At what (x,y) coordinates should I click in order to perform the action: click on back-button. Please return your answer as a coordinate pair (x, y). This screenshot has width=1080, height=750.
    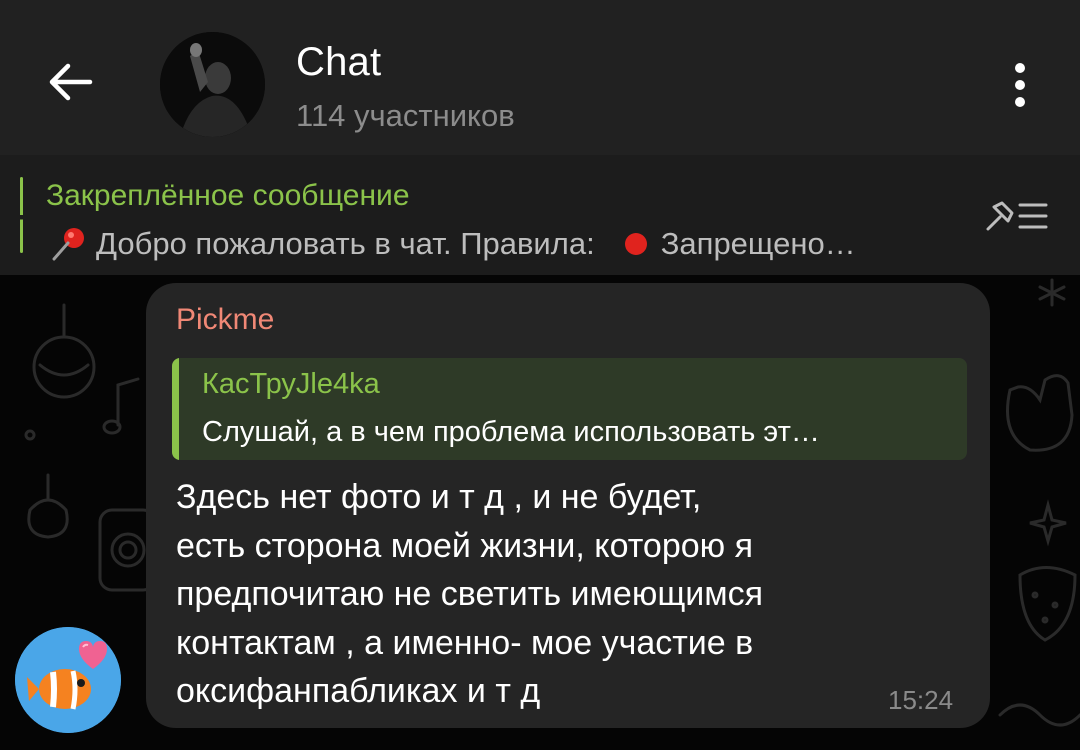
    Looking at the image, I should click on (70, 82).